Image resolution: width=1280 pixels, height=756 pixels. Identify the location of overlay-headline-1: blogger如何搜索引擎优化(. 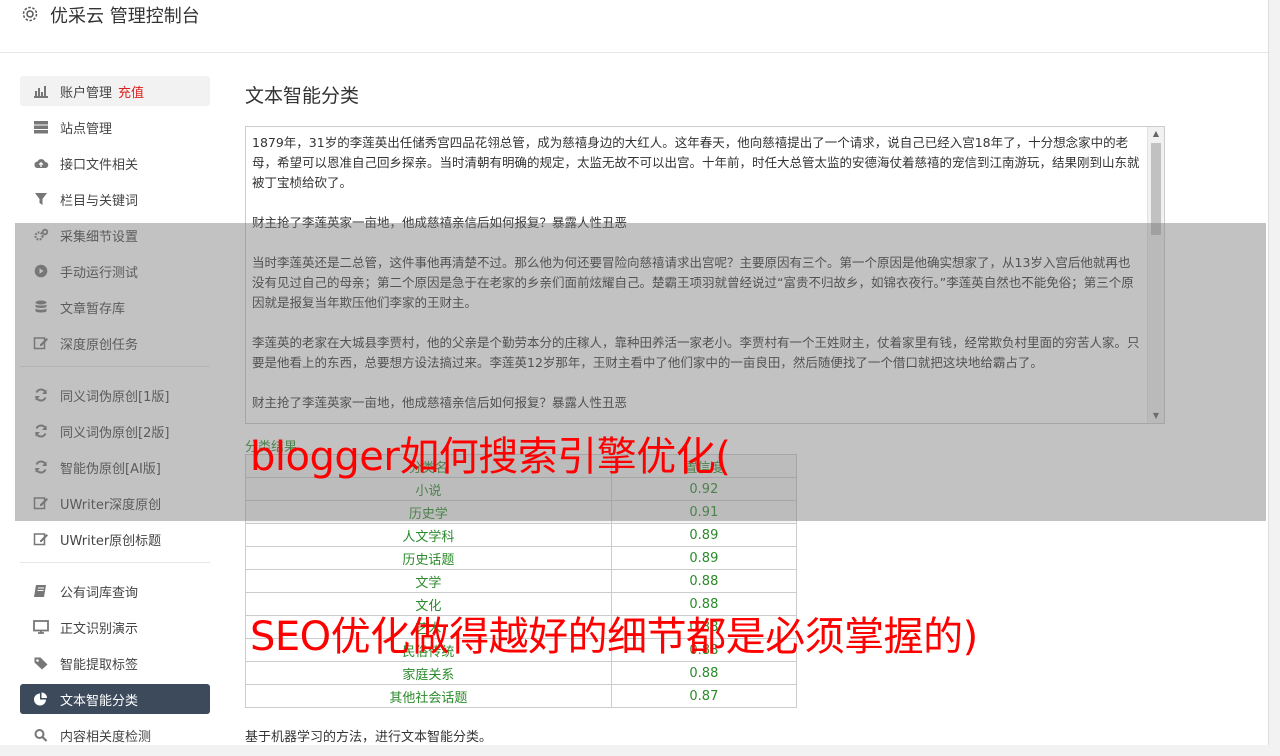
(490, 457).